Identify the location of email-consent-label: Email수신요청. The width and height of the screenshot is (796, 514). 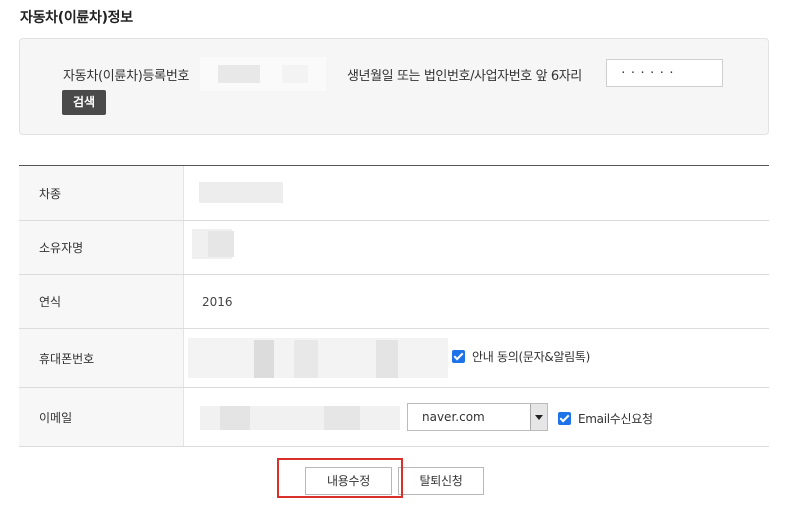
(615, 419).